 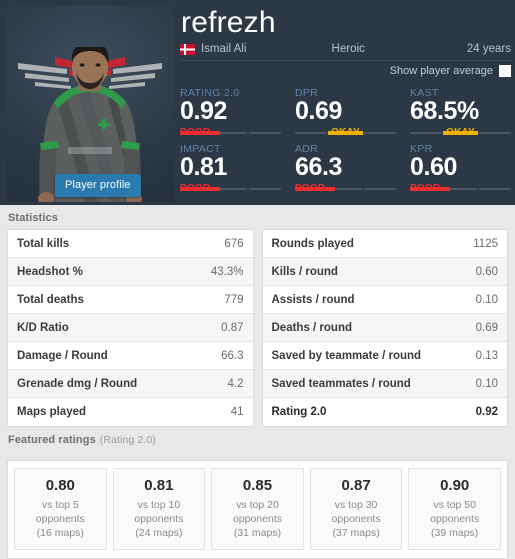 I want to click on header-stat-value: 66.3, so click(x=319, y=167).